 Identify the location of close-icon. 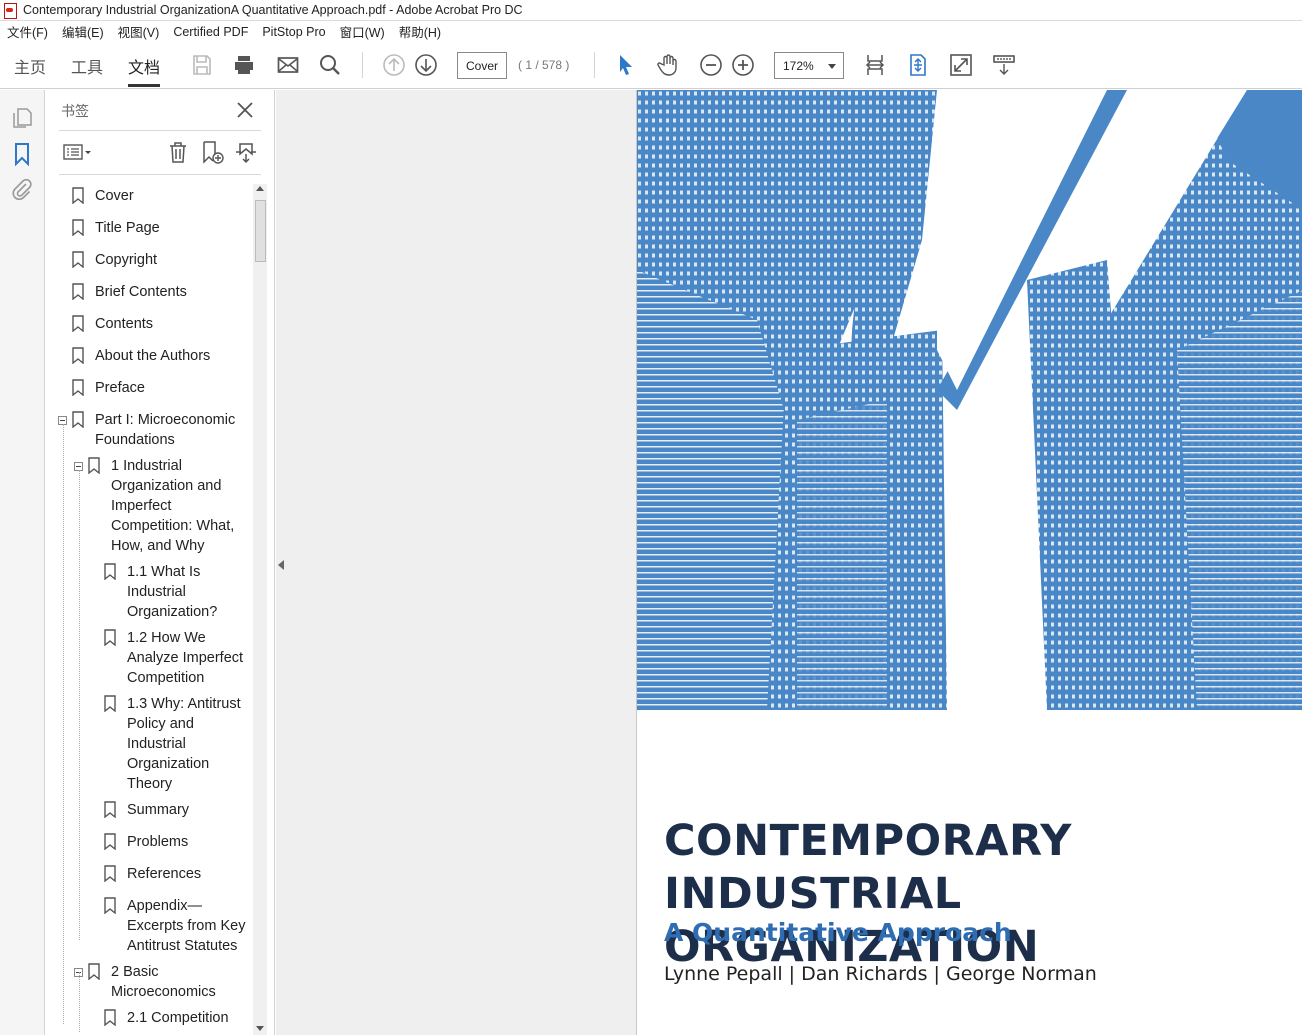
(245, 110).